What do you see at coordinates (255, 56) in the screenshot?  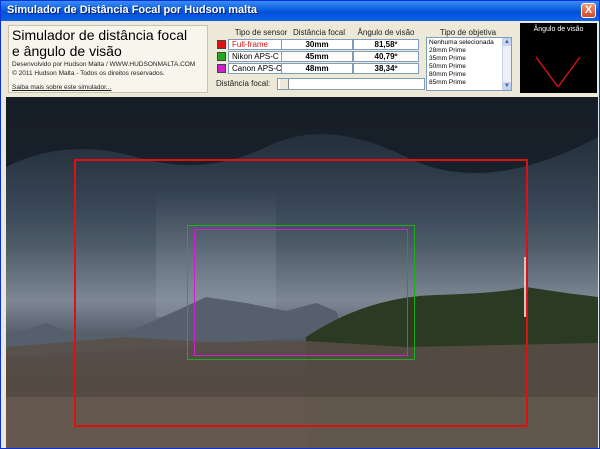 I see `sensor-label: Nikon APS-C` at bounding box center [255, 56].